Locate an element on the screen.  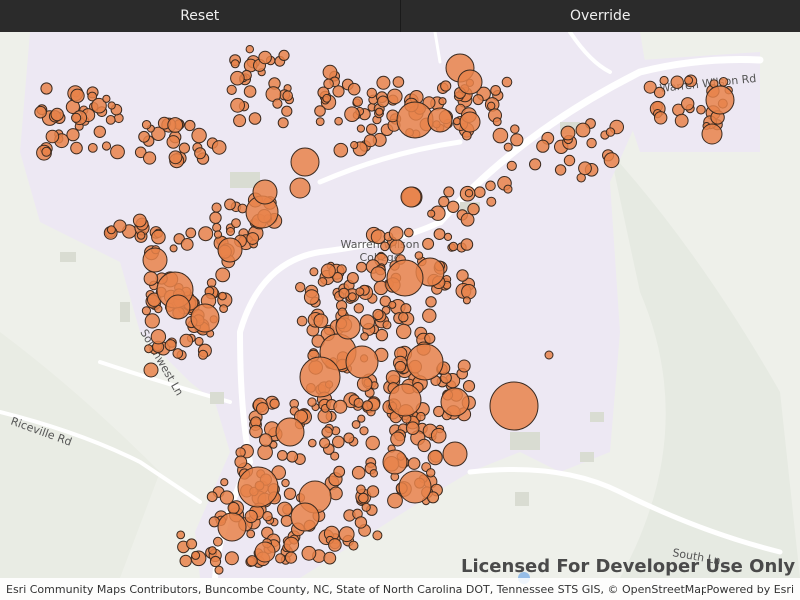
powered-by-esri: Powered by Esri is located at coordinates (750, 589).